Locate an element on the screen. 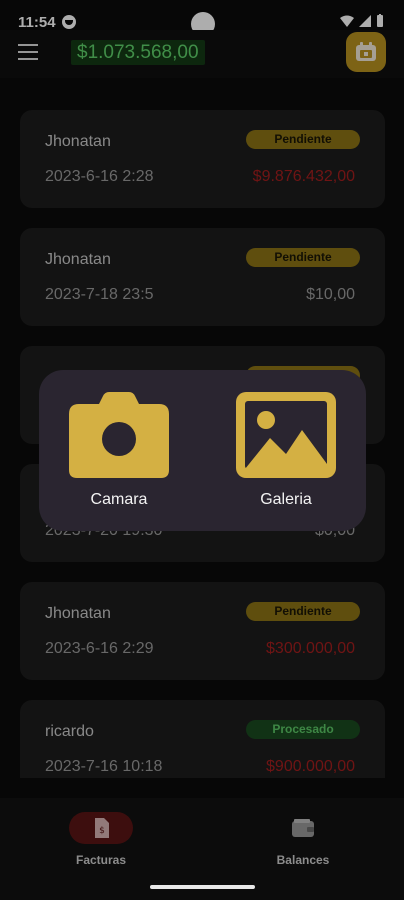  image-icon is located at coordinates (286, 435).